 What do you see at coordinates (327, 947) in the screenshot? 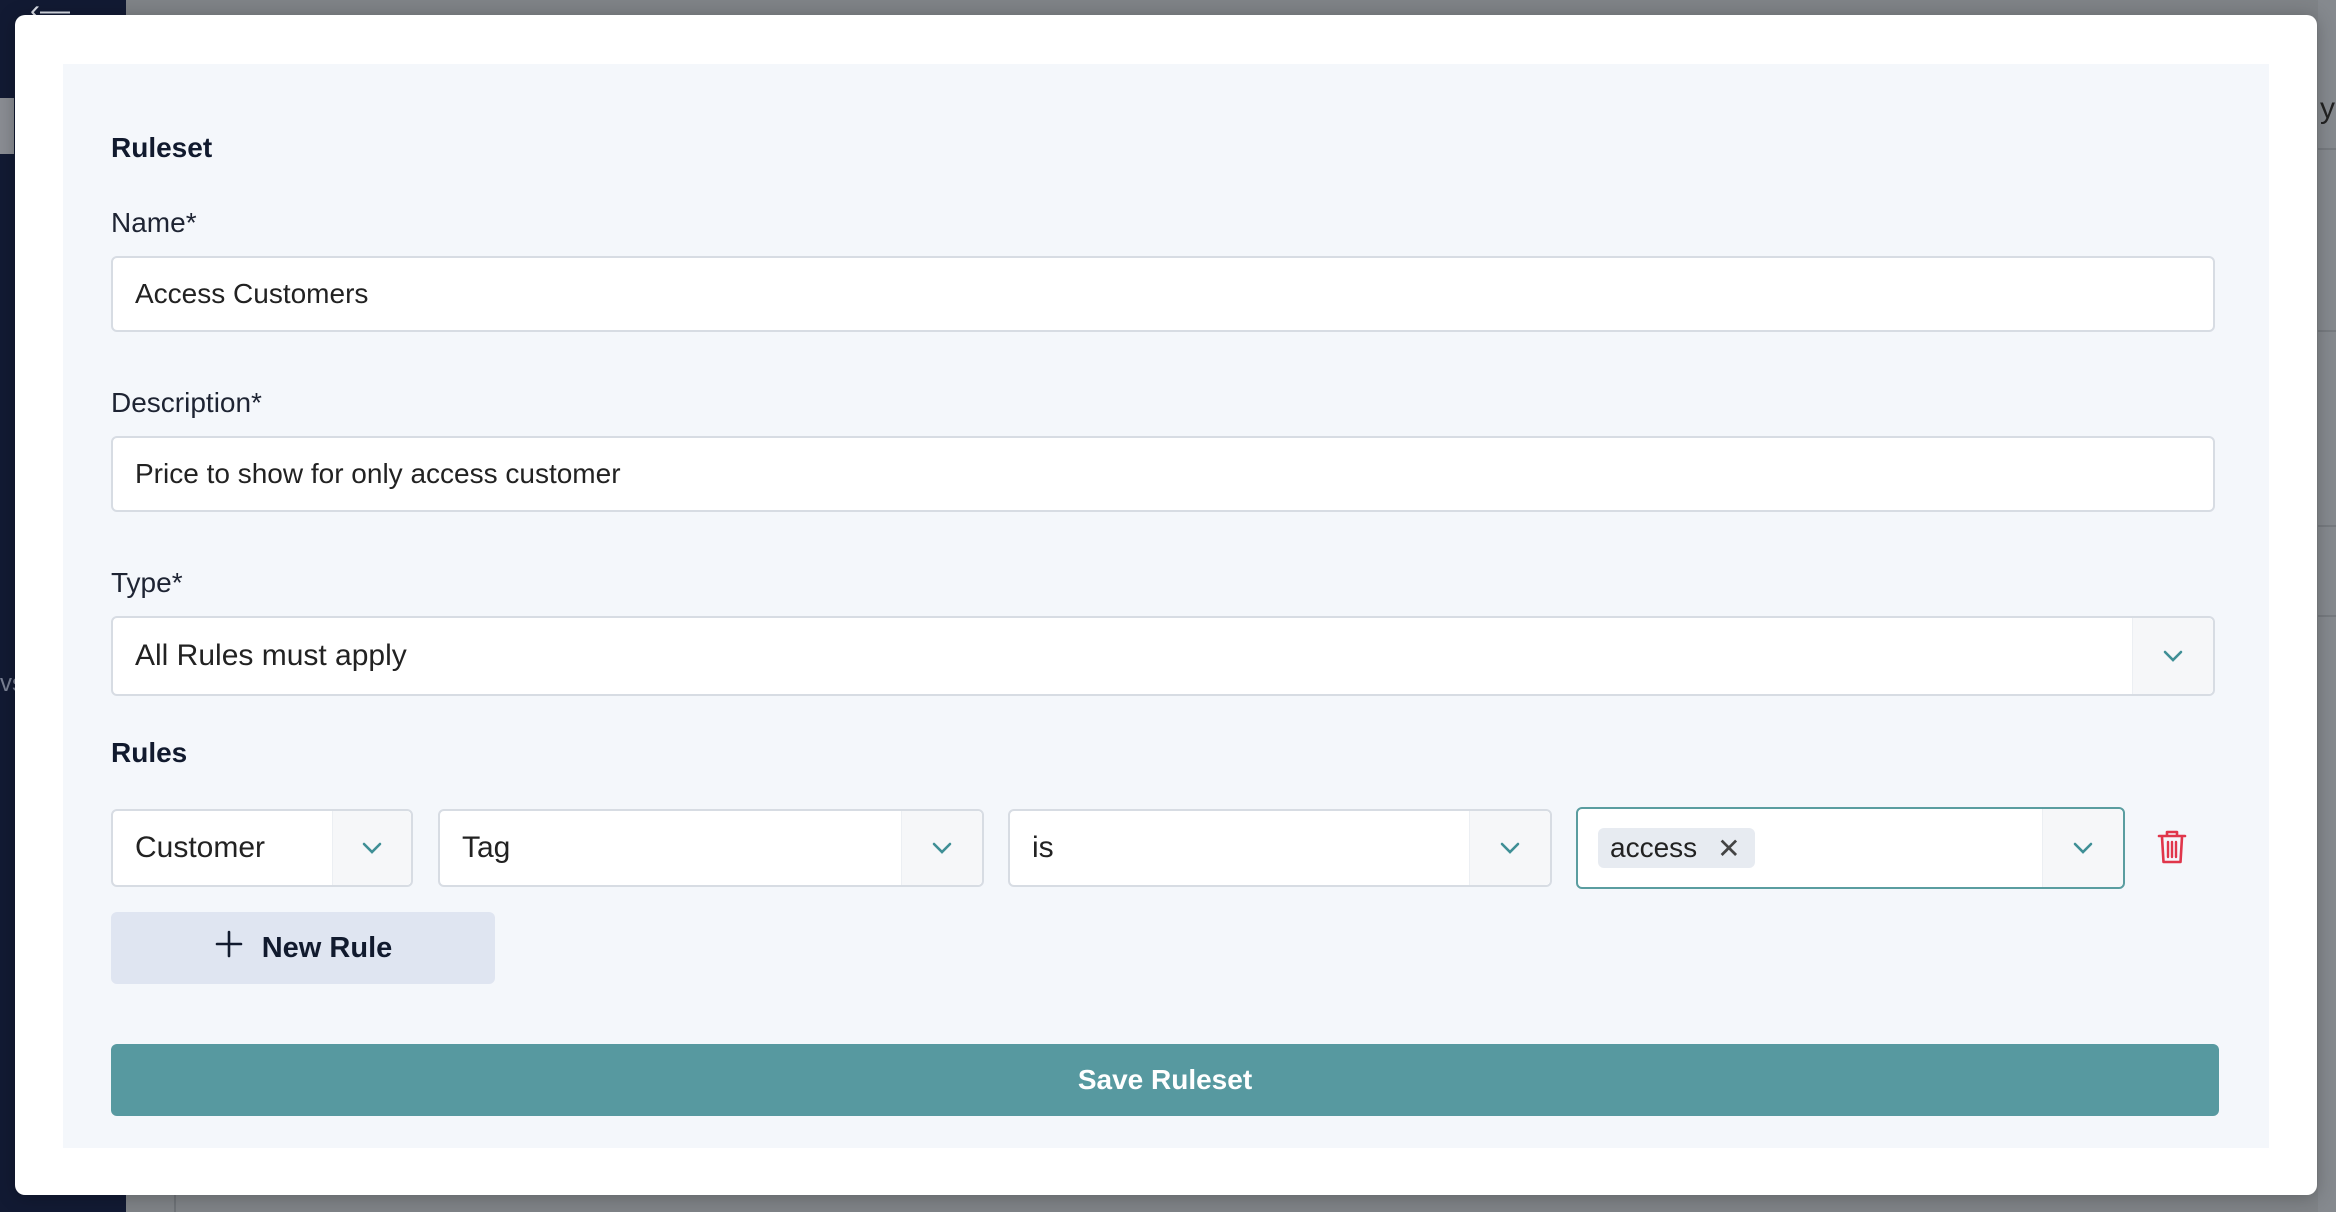
I see `new-rule-label: New Rule` at bounding box center [327, 947].